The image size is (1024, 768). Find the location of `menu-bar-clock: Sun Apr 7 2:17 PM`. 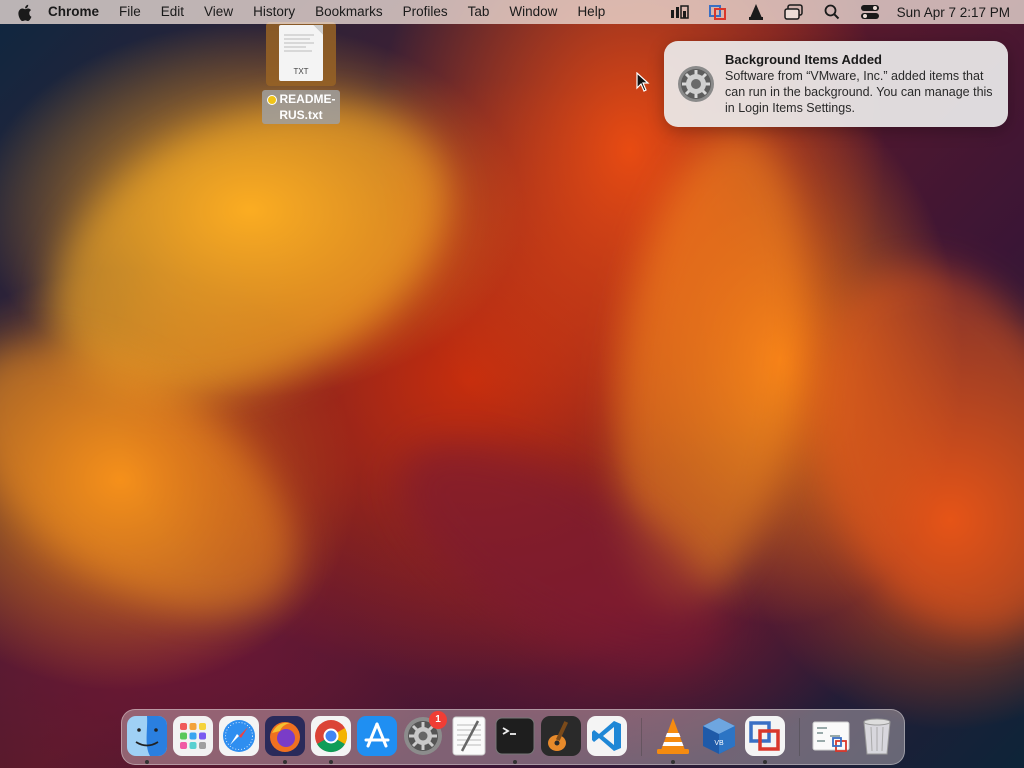

menu-bar-clock: Sun Apr 7 2:17 PM is located at coordinates (953, 12).